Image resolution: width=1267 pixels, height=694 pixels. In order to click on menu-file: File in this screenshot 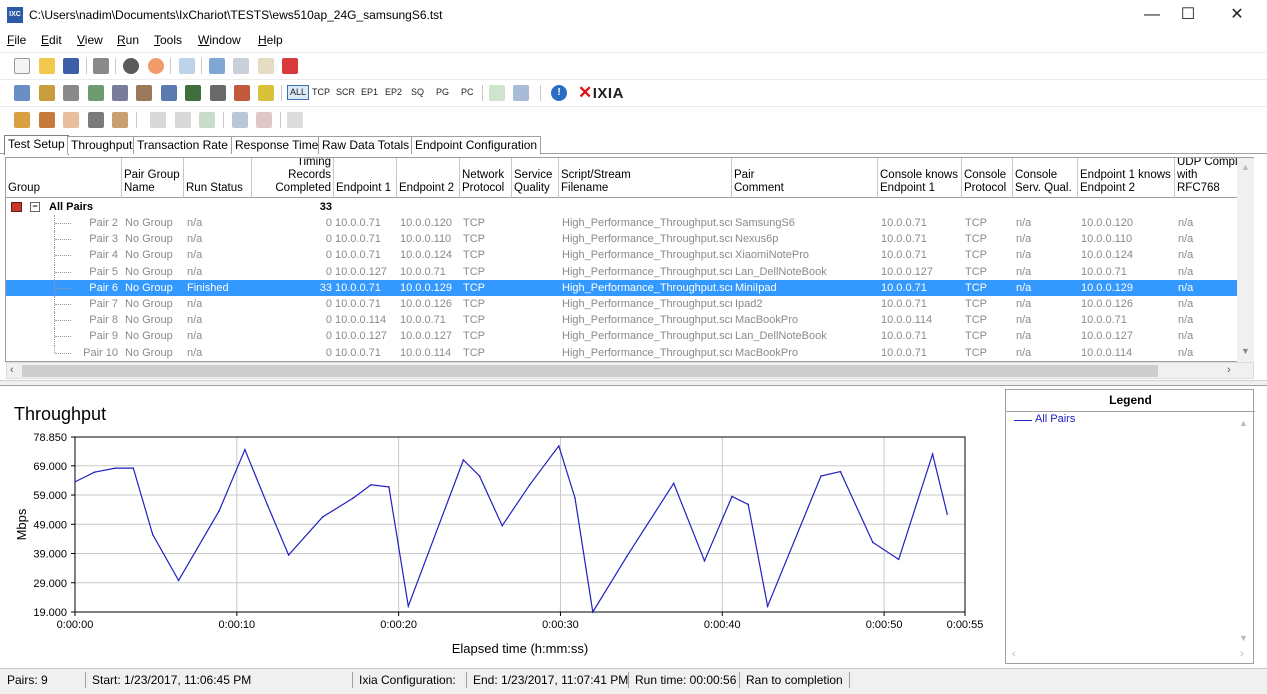, I will do `click(16, 40)`.